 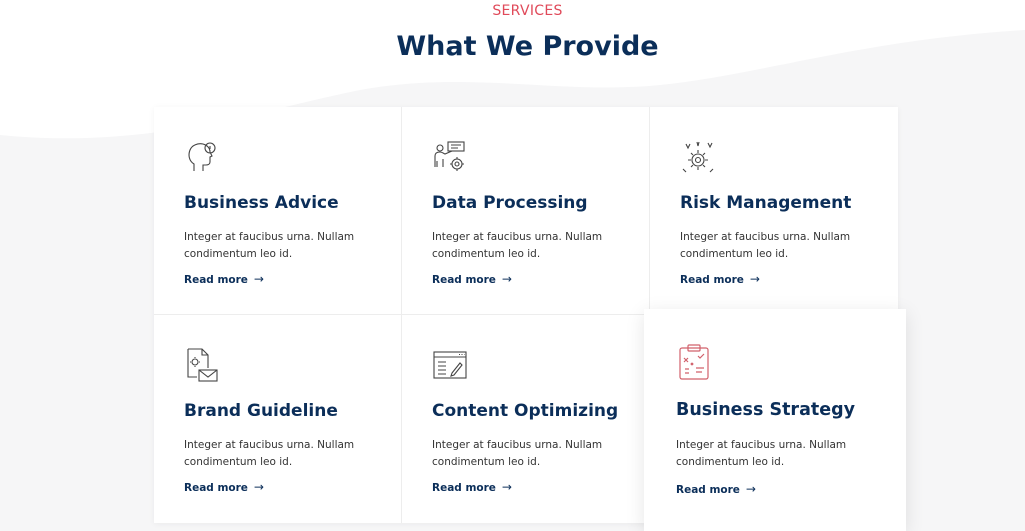 I want to click on service-title: Content Optimizing, so click(x=525, y=411).